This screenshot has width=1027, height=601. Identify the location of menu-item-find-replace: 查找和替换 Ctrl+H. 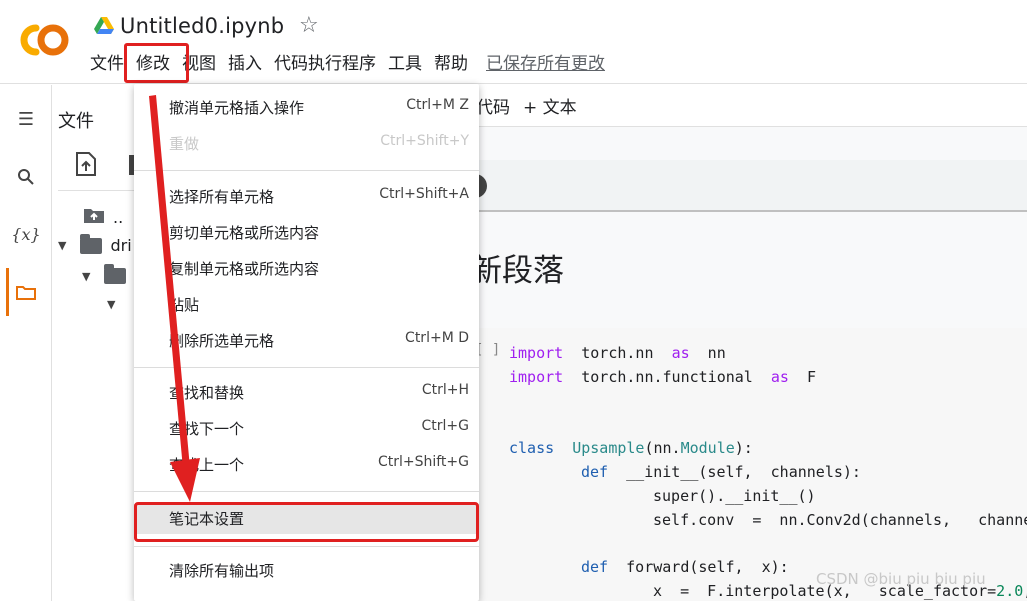
(306, 393).